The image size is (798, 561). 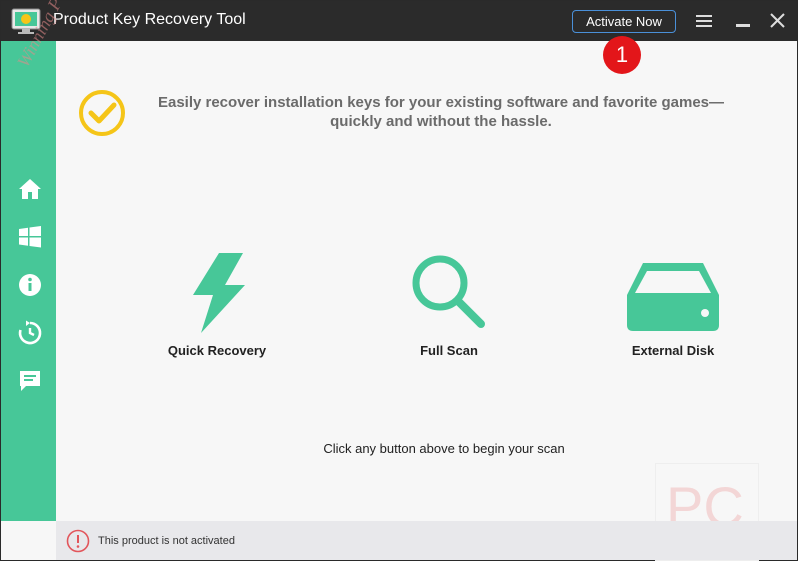 What do you see at coordinates (30, 189) in the screenshot?
I see `home-icon` at bounding box center [30, 189].